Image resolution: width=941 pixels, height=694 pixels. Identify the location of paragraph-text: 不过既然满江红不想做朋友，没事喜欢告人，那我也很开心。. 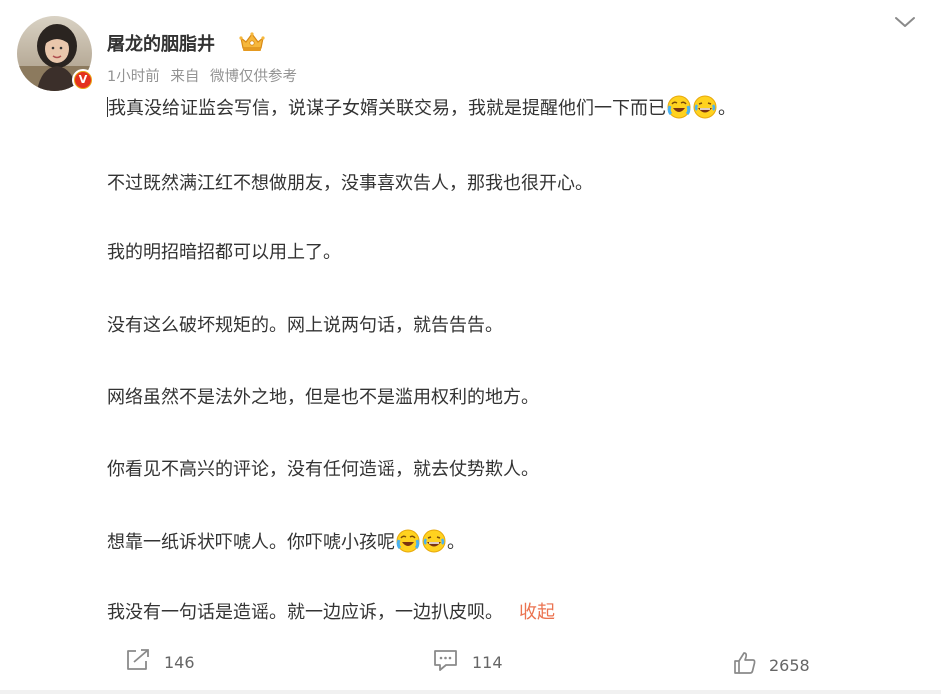
(350, 183).